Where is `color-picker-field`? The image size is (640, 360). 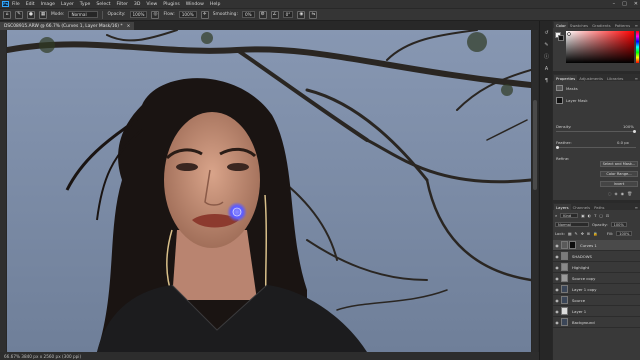
color-picker-field is located at coordinates (600, 47).